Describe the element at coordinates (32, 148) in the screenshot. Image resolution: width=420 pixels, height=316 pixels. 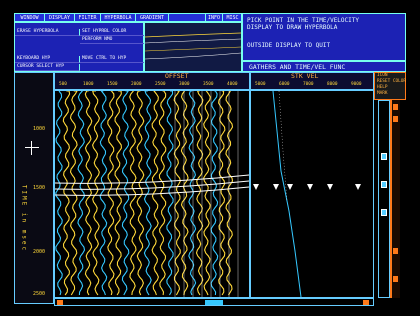
I see `crosshair-icon` at that location.